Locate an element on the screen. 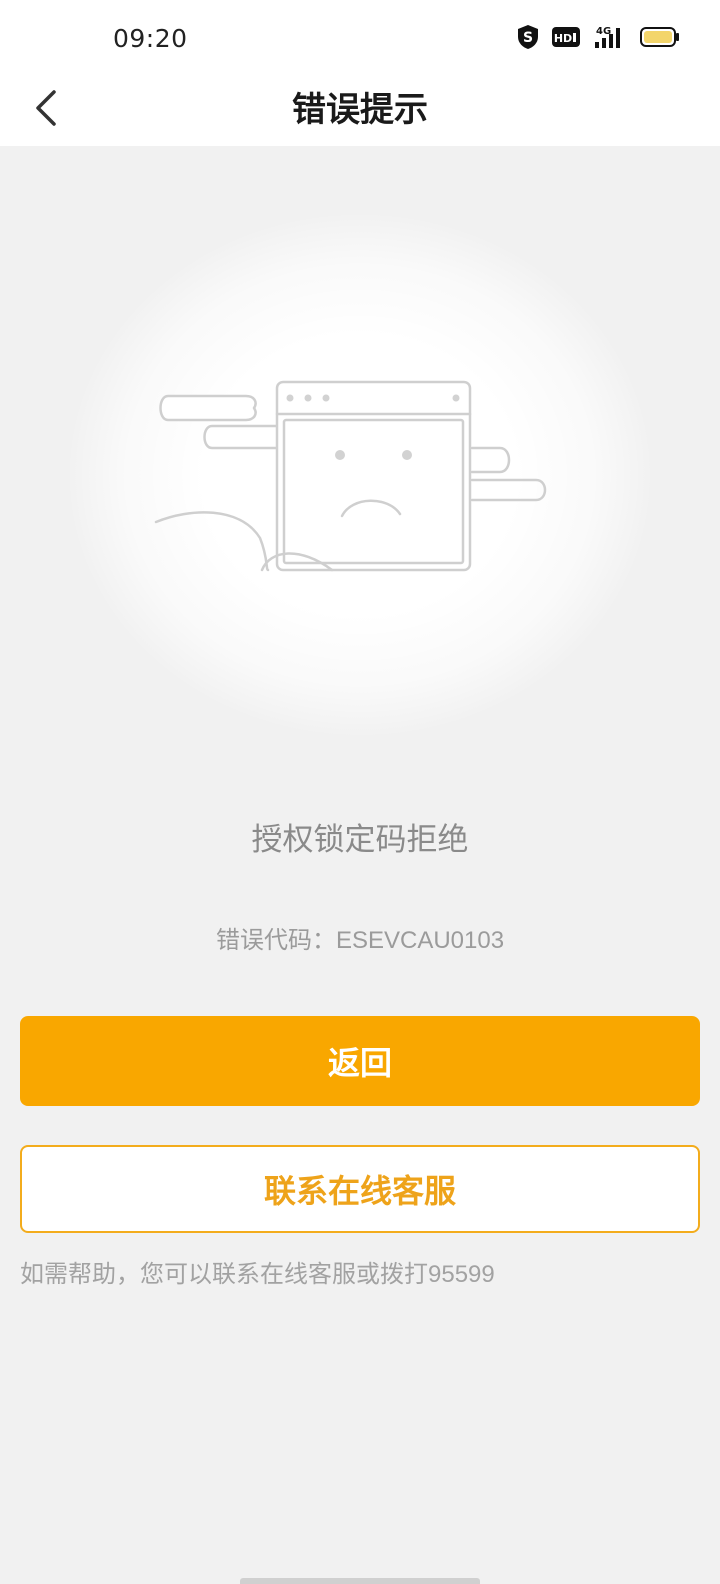 Image resolution: width=720 pixels, height=1584 pixels. error-code-value: ESEVCAU0103 is located at coordinates (420, 940).